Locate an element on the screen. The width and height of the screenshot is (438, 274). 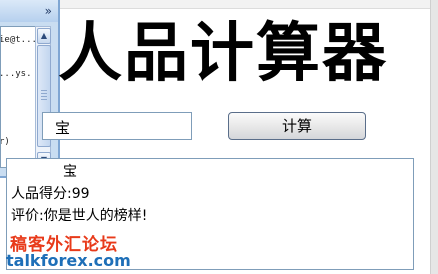
result-evaluation-line: 评价:你是世人的榜样! is located at coordinates (79, 216).